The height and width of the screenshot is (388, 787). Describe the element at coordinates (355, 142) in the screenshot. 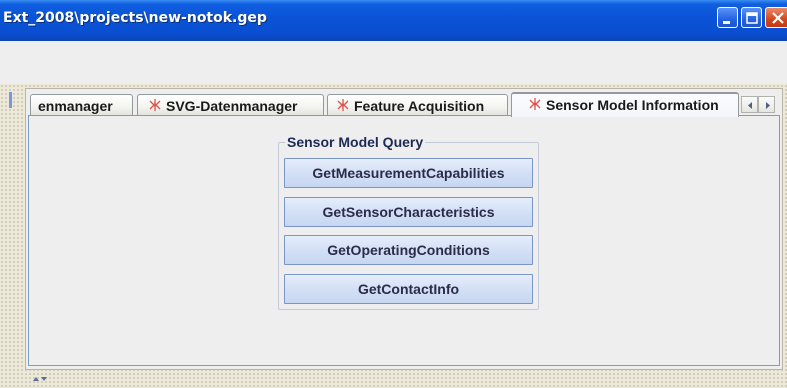

I see `group-title: Sensor Model Query` at that location.